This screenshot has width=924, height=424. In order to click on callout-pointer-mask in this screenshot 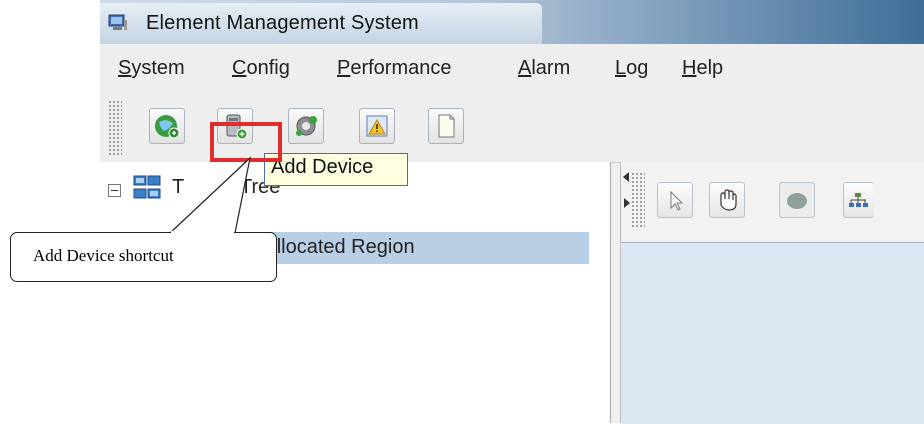, I will do `click(202, 232)`.